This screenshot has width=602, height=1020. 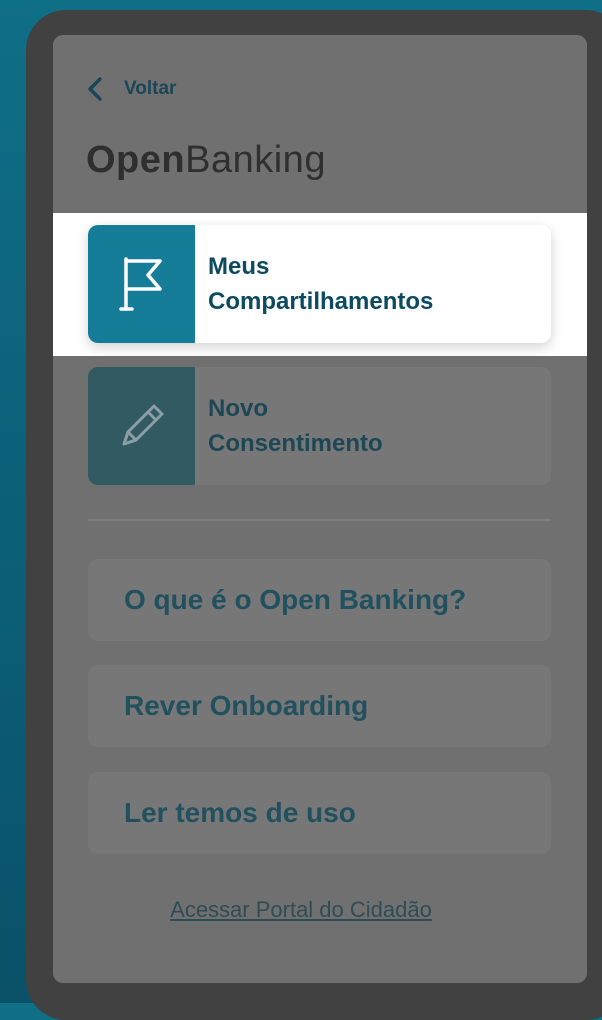 What do you see at coordinates (141, 284) in the screenshot?
I see `flag-icon` at bounding box center [141, 284].